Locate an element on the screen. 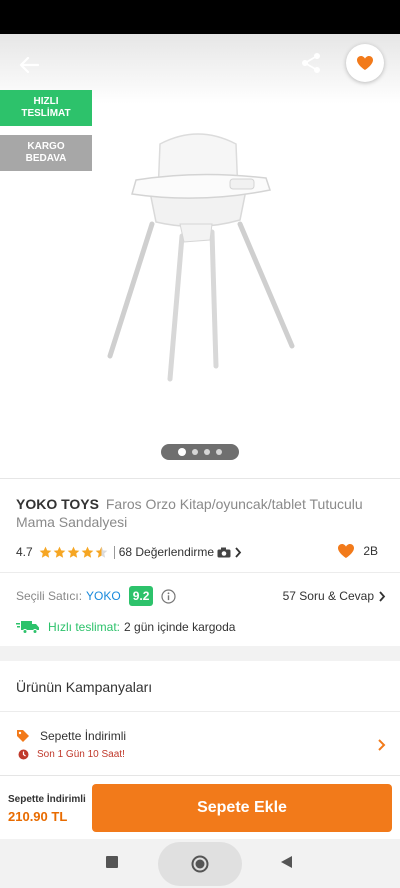  system-navigation-bar is located at coordinates (200, 863).